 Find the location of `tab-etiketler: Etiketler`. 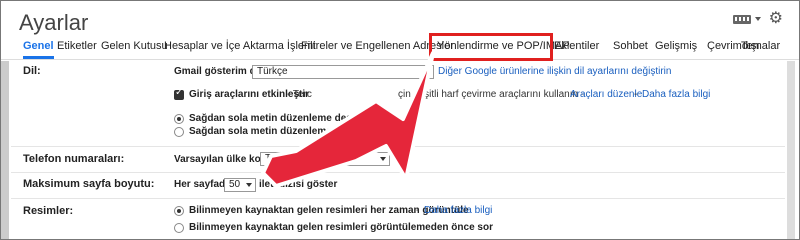

tab-etiketler: Etiketler is located at coordinates (77, 46).